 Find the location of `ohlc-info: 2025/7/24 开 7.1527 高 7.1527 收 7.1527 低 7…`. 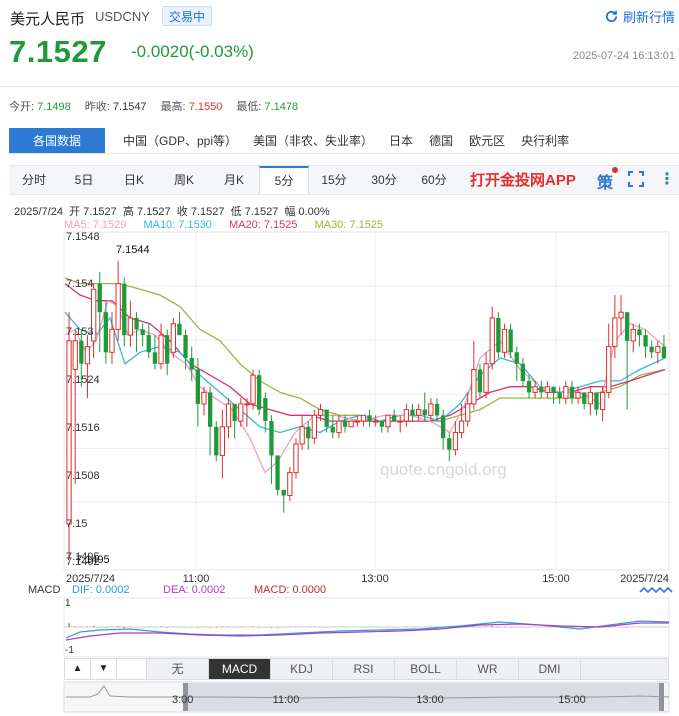

ohlc-info: 2025/7/24 开 7.1527 高 7.1527 收 7.1527 低 7… is located at coordinates (172, 211).